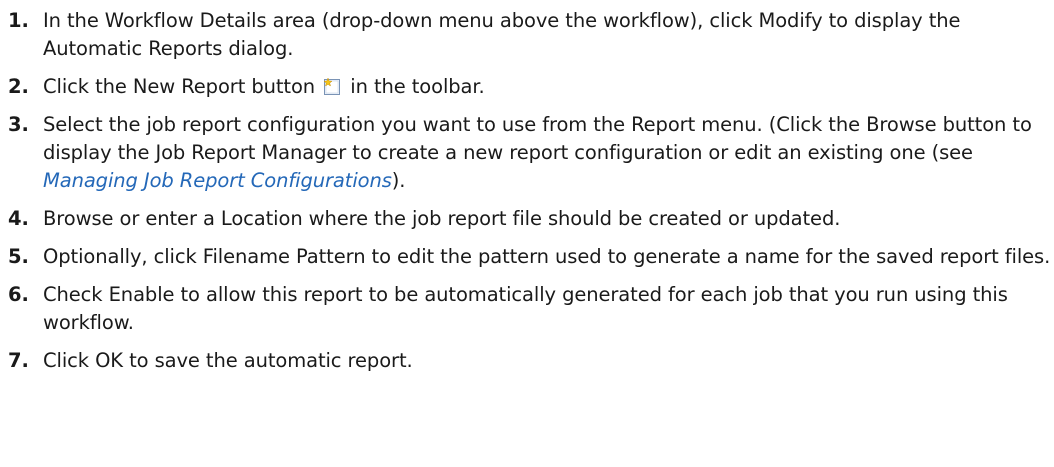 The width and height of the screenshot is (1054, 467). I want to click on step-text: Click the New Report button, so click(179, 86).